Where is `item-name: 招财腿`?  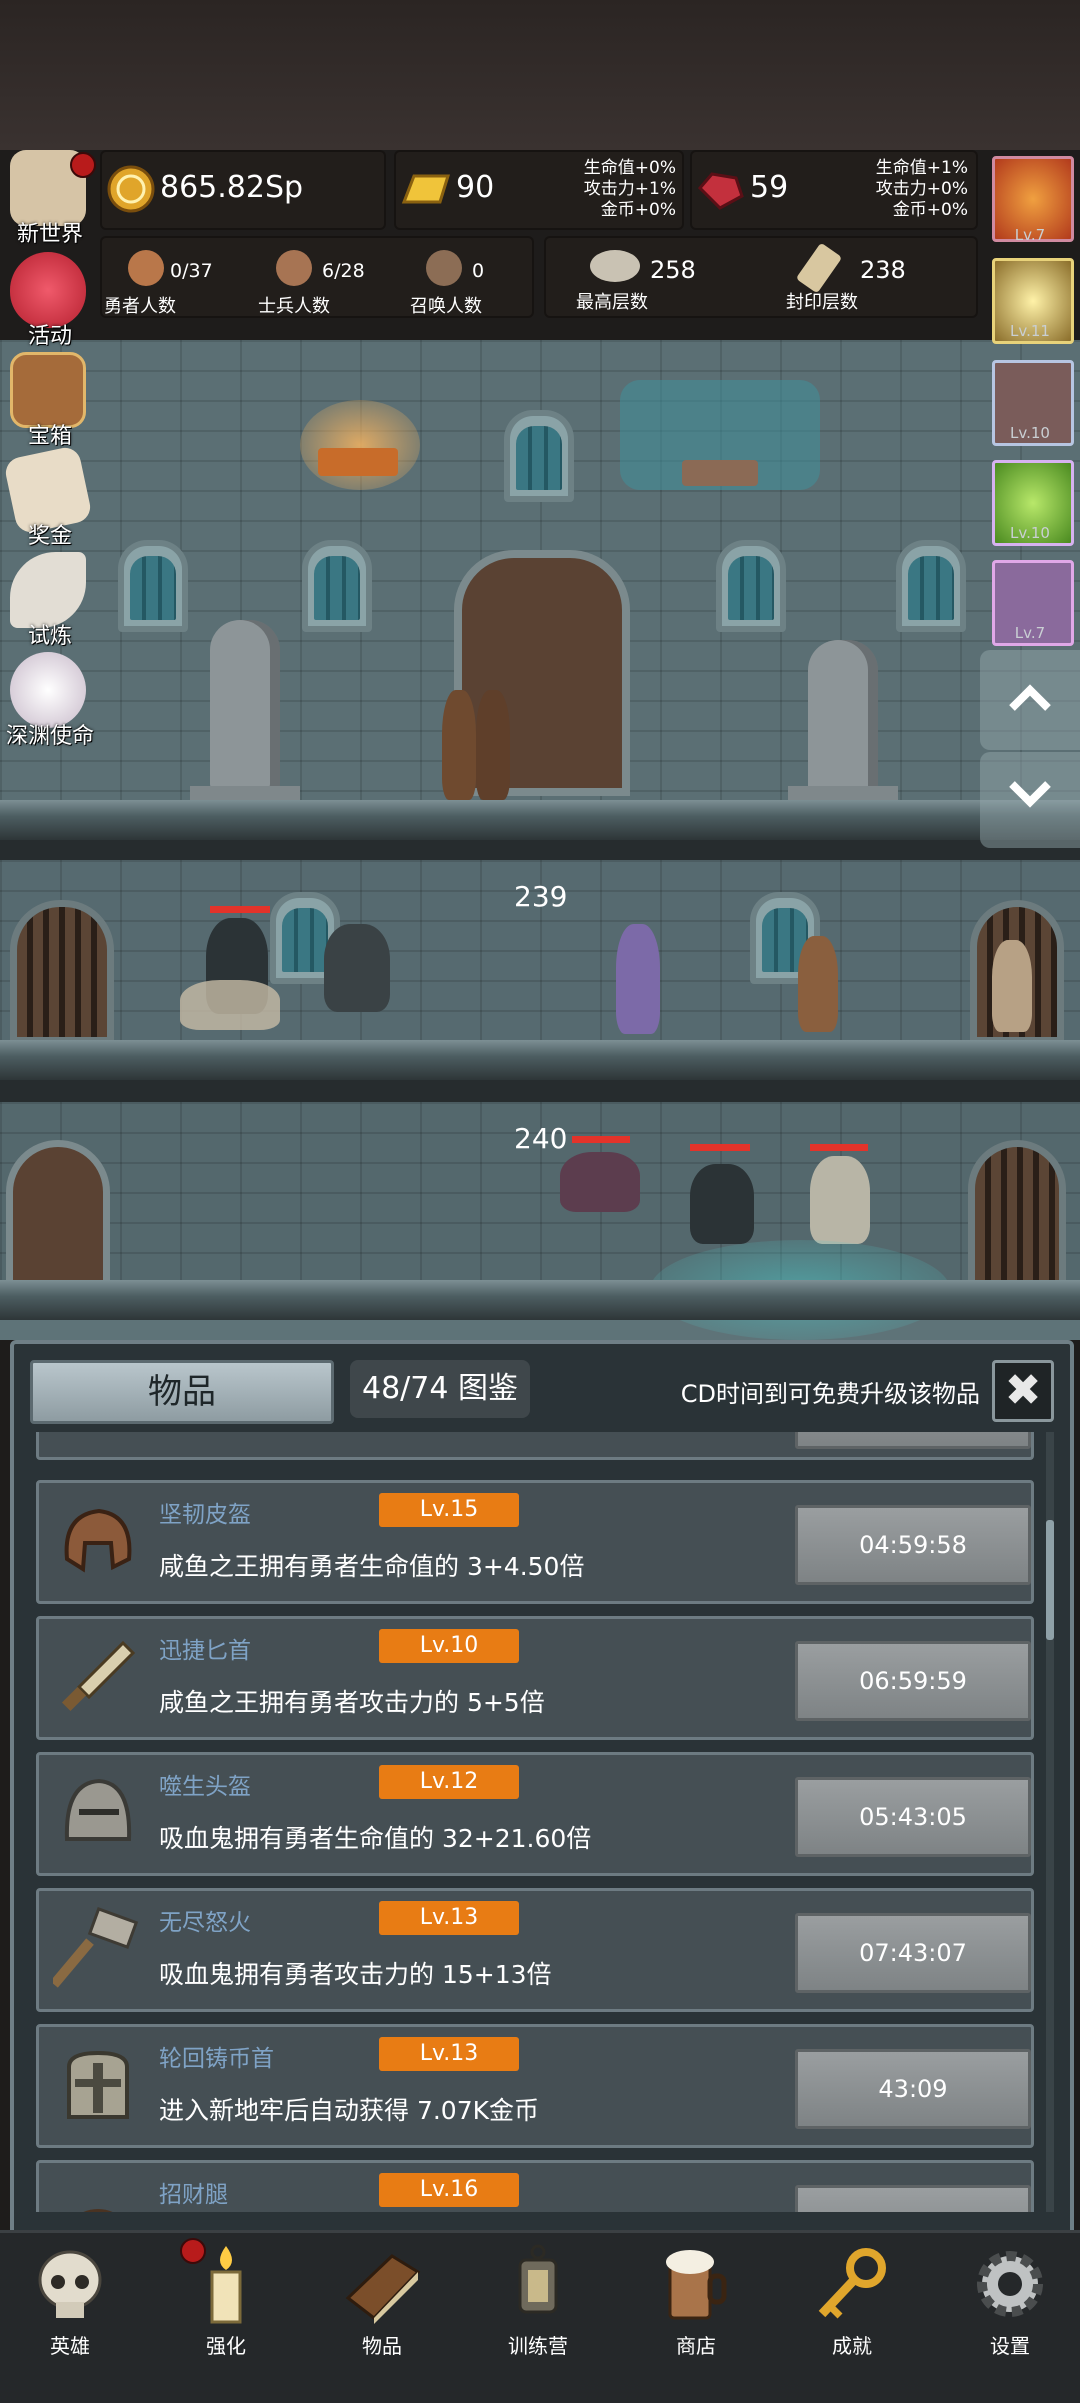
item-name: 招财腿 is located at coordinates (193, 2195).